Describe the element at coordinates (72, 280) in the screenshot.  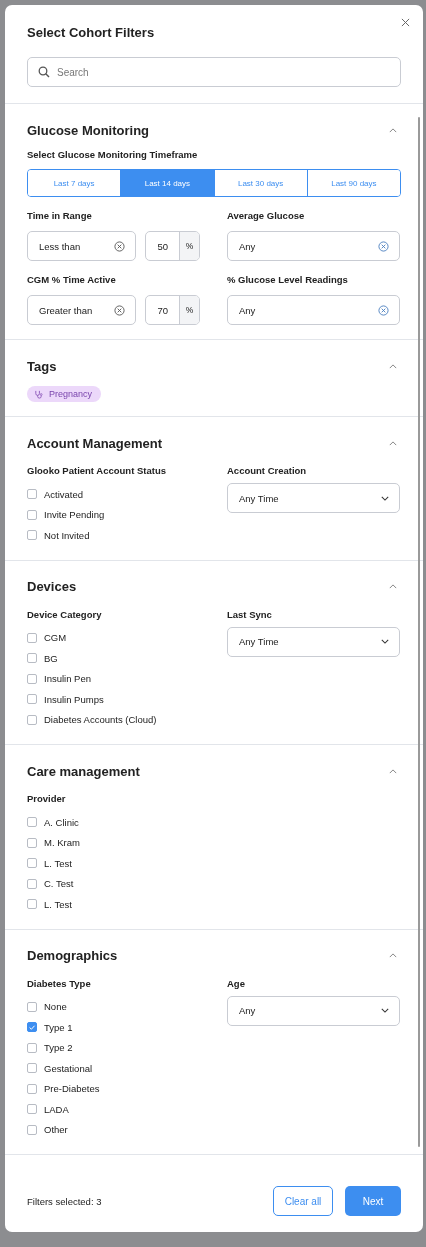
I see `field-label: CGM % Time Active` at that location.